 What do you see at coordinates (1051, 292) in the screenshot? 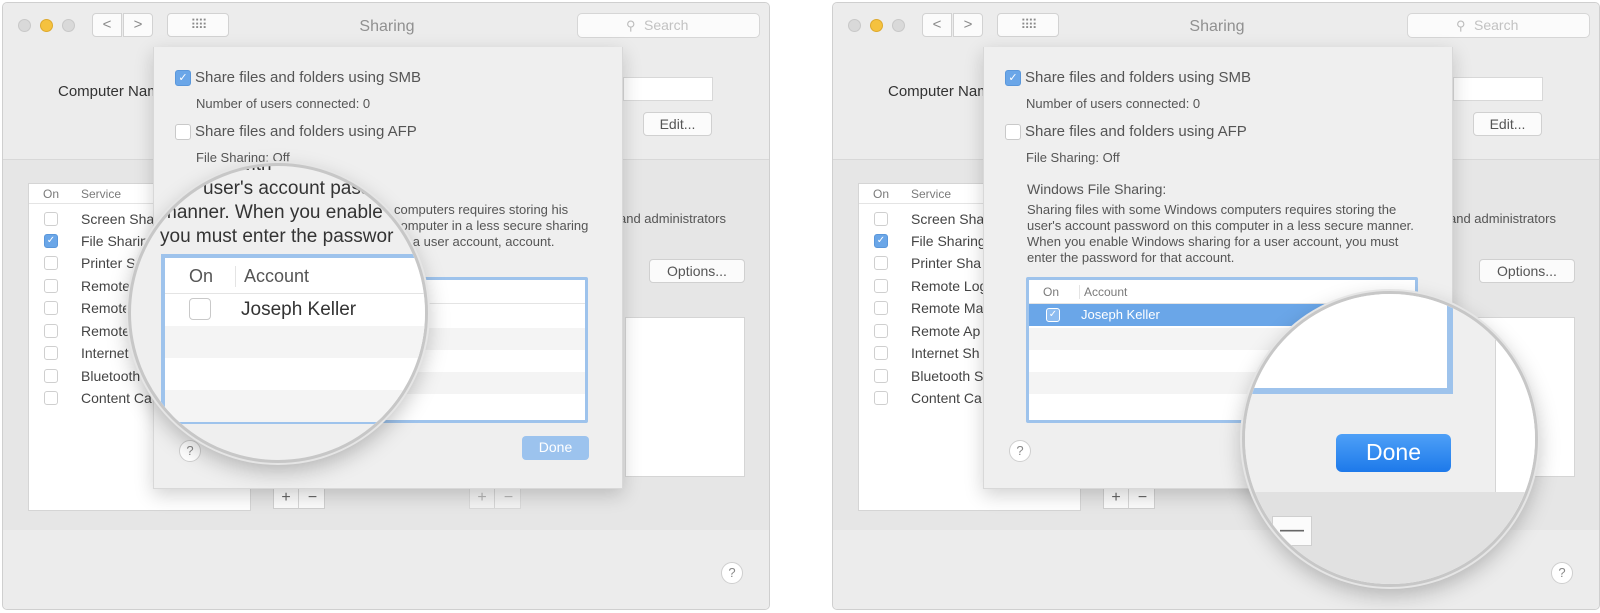
I see `column-on: On` at bounding box center [1051, 292].